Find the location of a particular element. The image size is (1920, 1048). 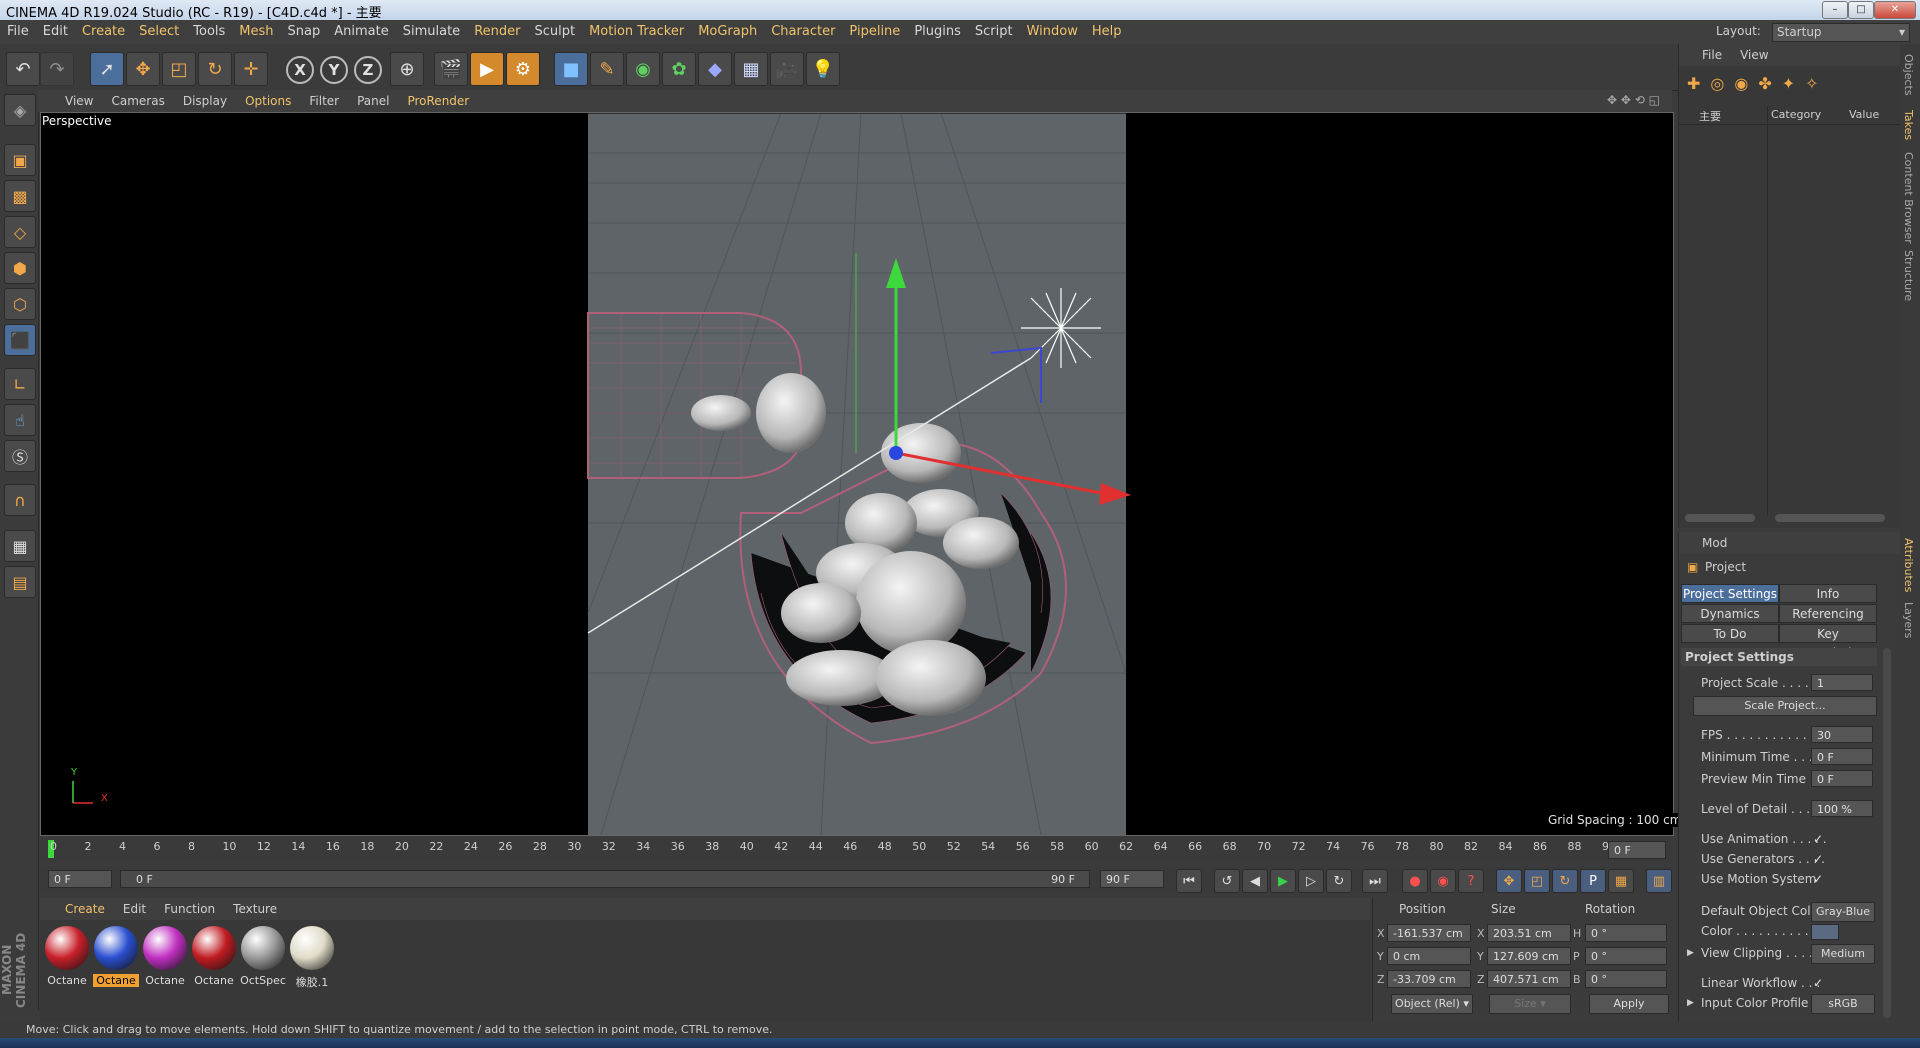

material-menu-create: Create is located at coordinates (85, 909).